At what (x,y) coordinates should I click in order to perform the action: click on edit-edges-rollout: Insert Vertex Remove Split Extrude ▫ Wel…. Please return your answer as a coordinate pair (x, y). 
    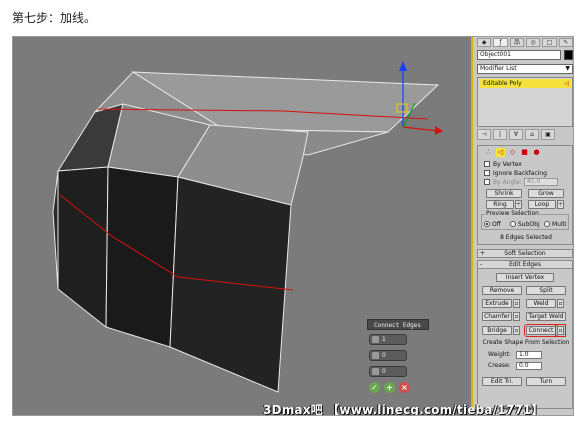
    Looking at the image, I should click on (525, 339).